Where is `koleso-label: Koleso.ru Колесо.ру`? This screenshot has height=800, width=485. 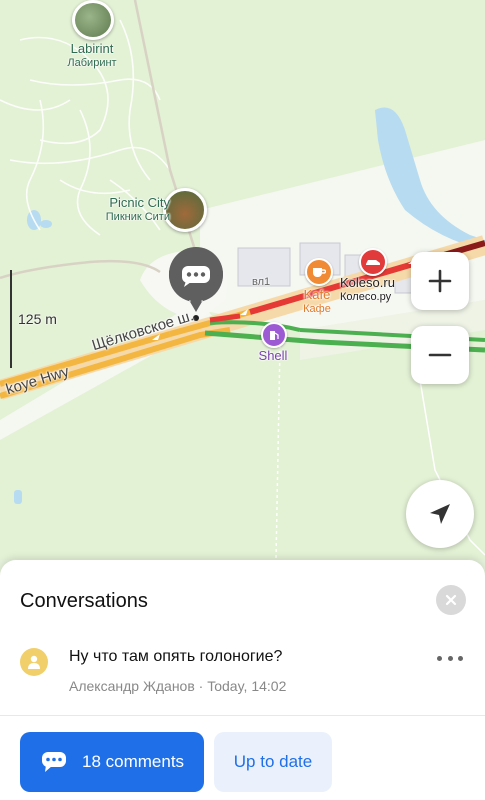 koleso-label: Koleso.ru Колесо.ру is located at coordinates (373, 290).